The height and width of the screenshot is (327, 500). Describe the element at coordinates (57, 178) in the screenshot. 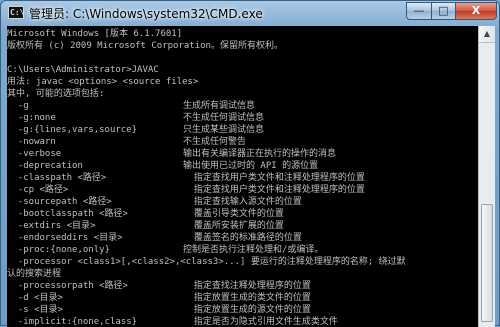

I see `option-switch: -classpath <路径>` at that location.